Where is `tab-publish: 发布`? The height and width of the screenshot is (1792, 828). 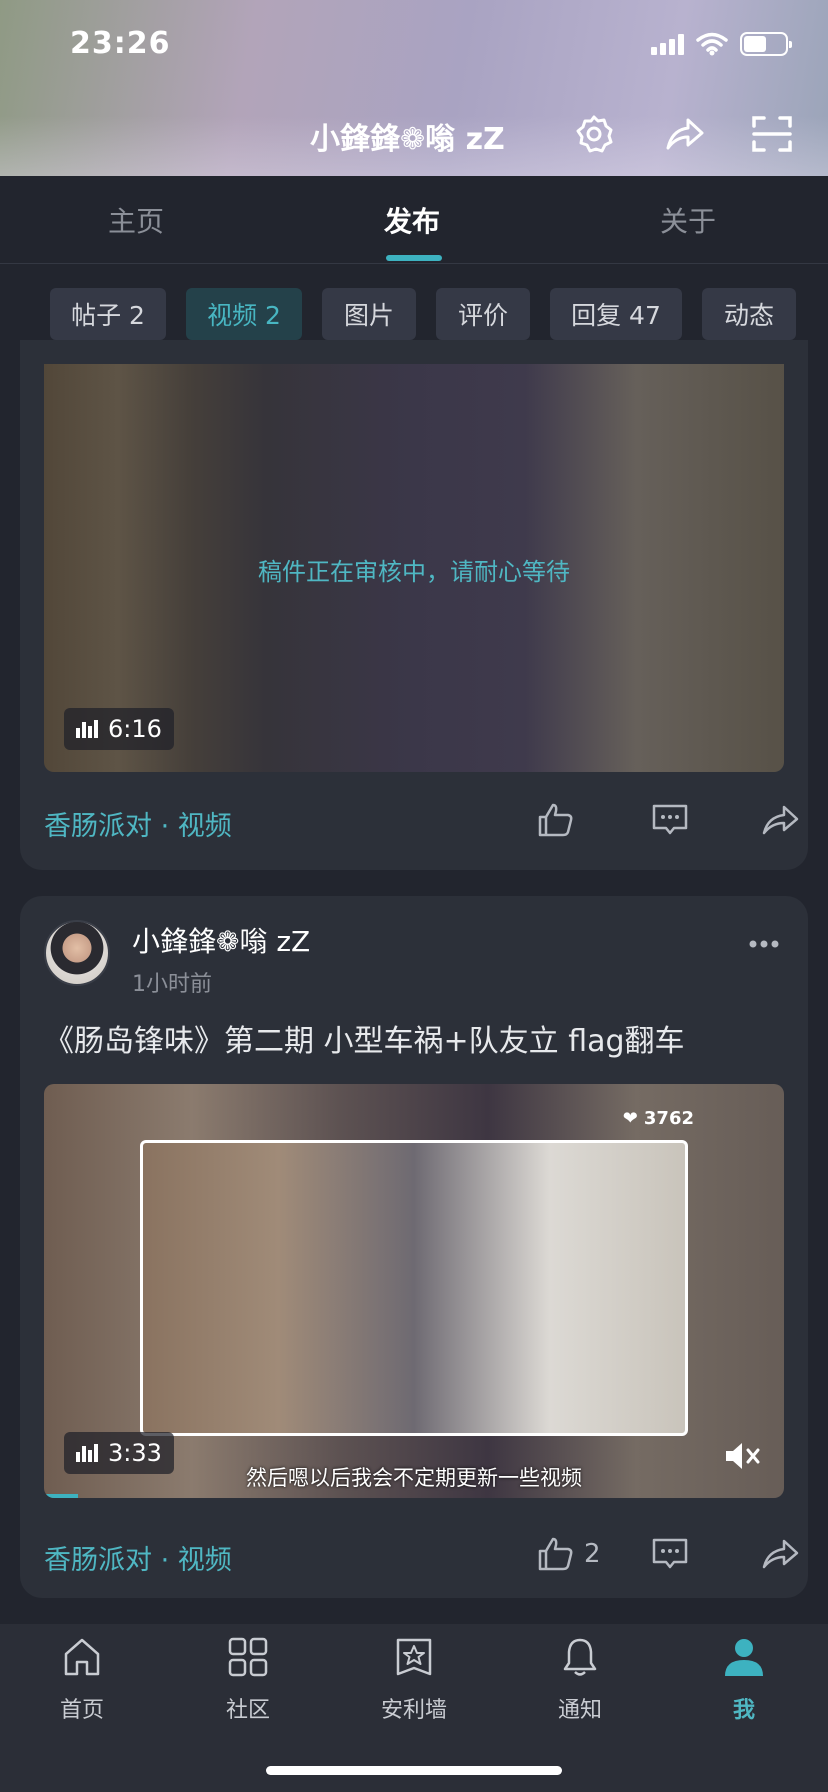
tab-publish: 发布 is located at coordinates (412, 220).